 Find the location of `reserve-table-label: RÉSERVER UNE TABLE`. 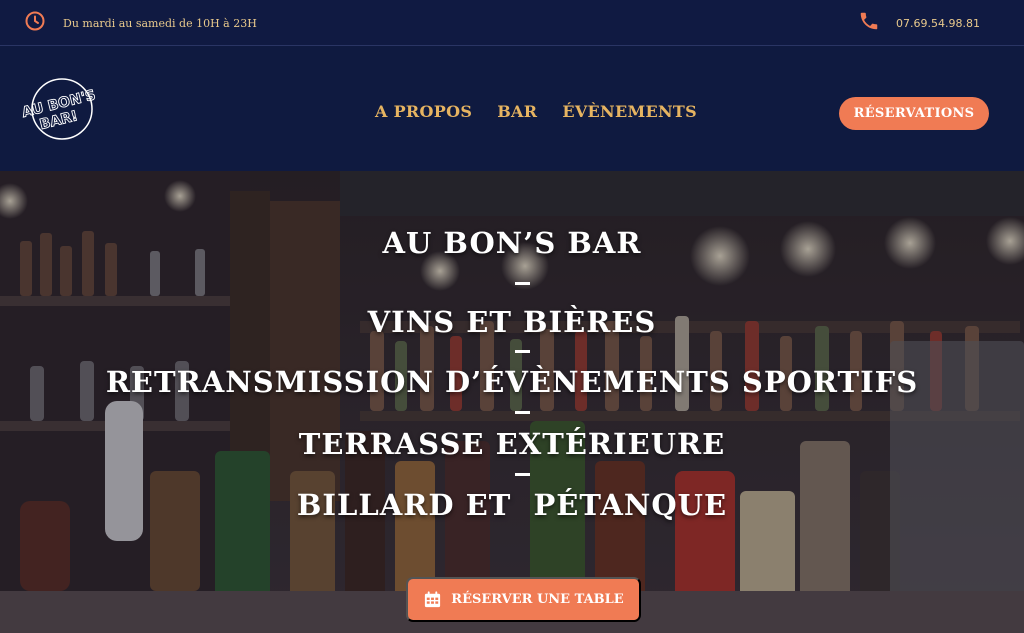

reserve-table-label: RÉSERVER UNE TABLE is located at coordinates (537, 599).